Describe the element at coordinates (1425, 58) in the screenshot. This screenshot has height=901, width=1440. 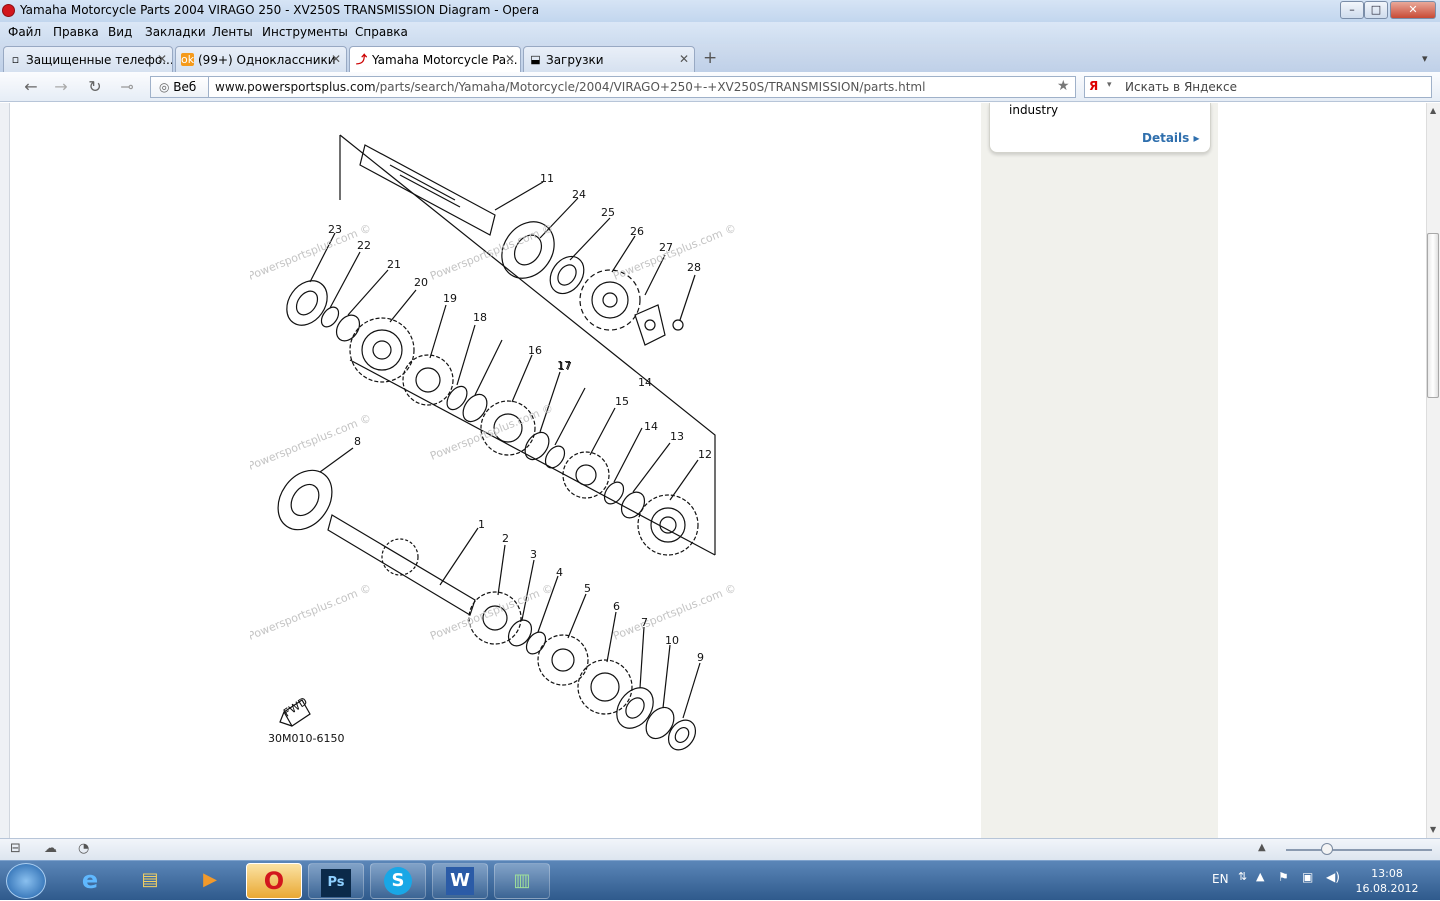
I see `tab-menu-chevron-icon: ▾` at that location.